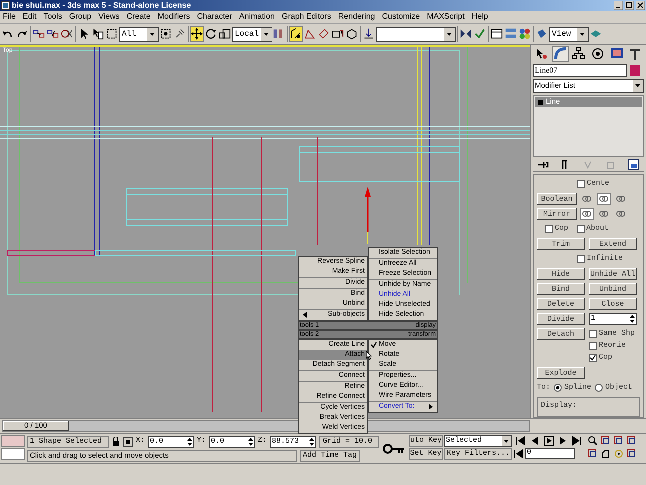 The image size is (646, 485). I want to click on configure-icon, so click(634, 165).